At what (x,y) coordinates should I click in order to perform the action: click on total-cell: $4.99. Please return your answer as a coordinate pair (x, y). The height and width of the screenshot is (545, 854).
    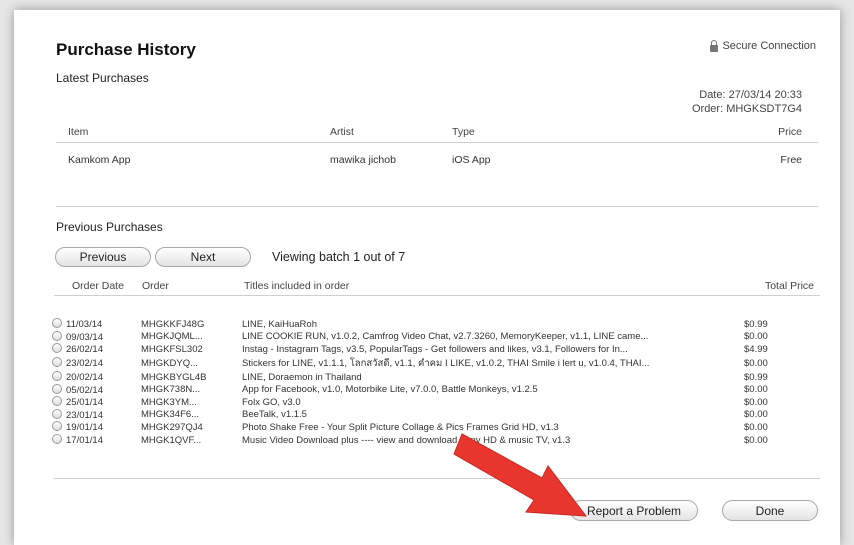
    Looking at the image, I should click on (756, 349).